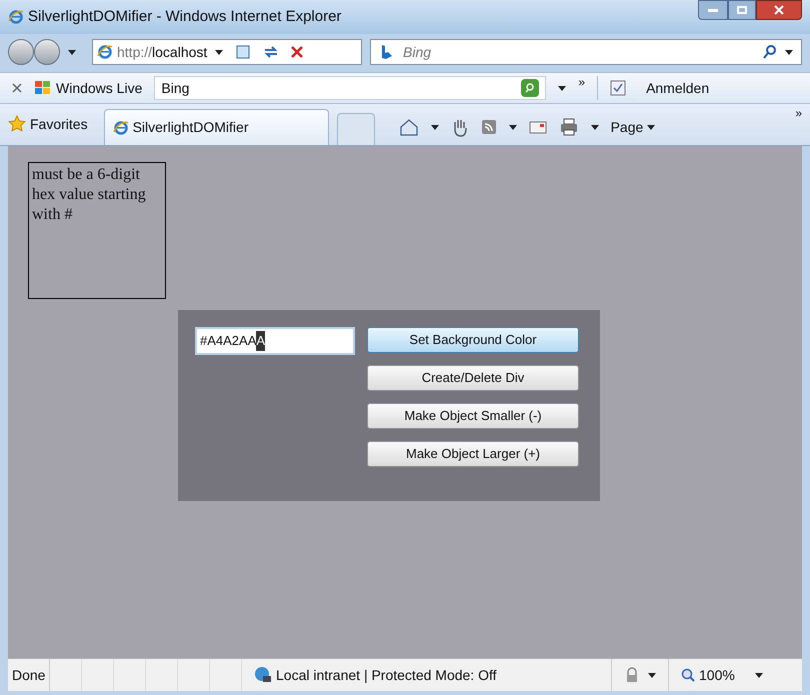 The image size is (810, 695). What do you see at coordinates (43, 88) in the screenshot?
I see `windows-logo-icon` at bounding box center [43, 88].